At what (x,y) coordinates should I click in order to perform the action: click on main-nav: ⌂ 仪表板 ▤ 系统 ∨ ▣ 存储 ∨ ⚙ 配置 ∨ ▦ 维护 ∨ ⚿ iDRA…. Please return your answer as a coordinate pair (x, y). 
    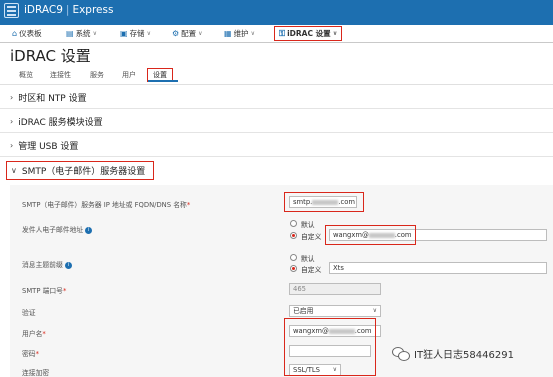
    Looking at the image, I should click on (276, 34).